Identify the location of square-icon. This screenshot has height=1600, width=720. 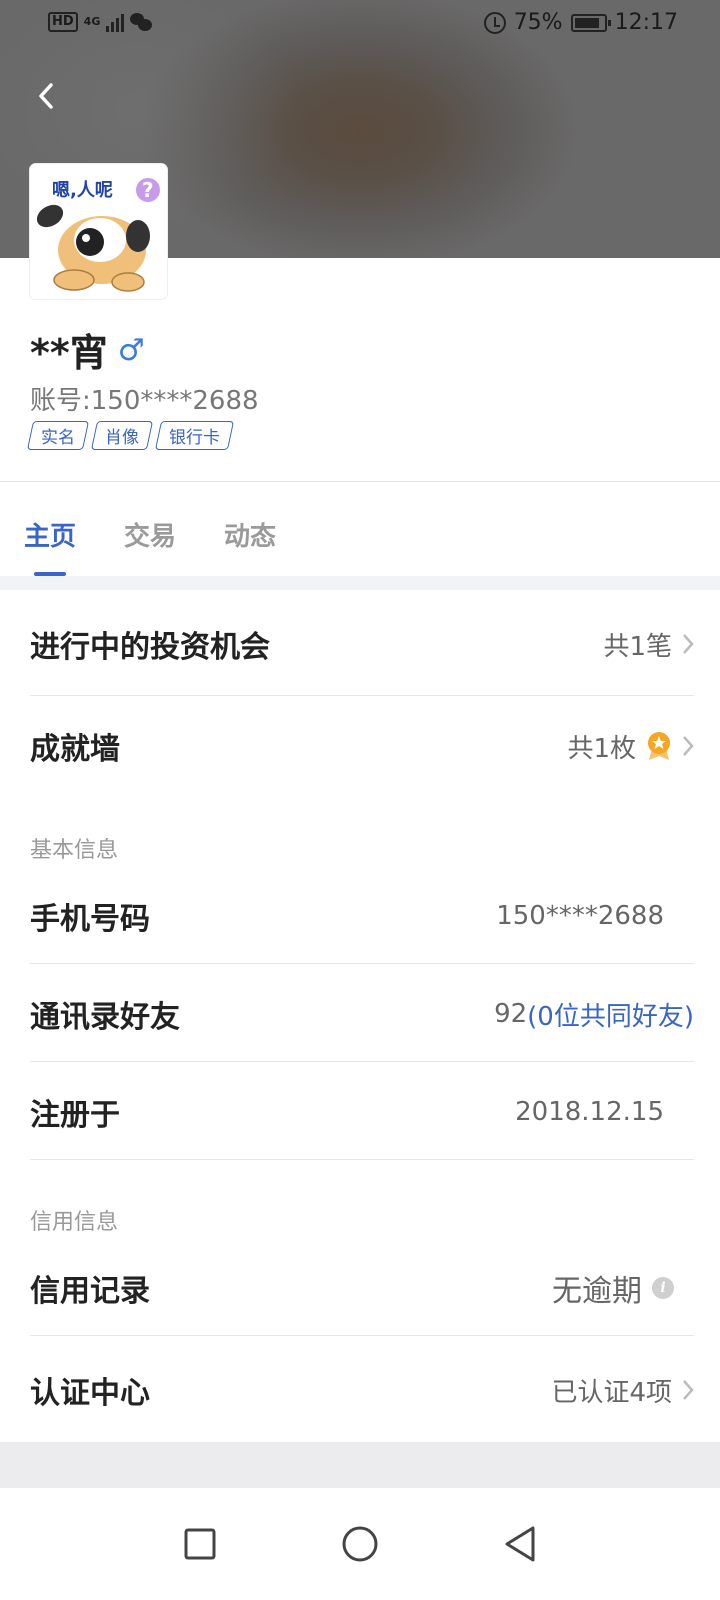
(200, 1544).